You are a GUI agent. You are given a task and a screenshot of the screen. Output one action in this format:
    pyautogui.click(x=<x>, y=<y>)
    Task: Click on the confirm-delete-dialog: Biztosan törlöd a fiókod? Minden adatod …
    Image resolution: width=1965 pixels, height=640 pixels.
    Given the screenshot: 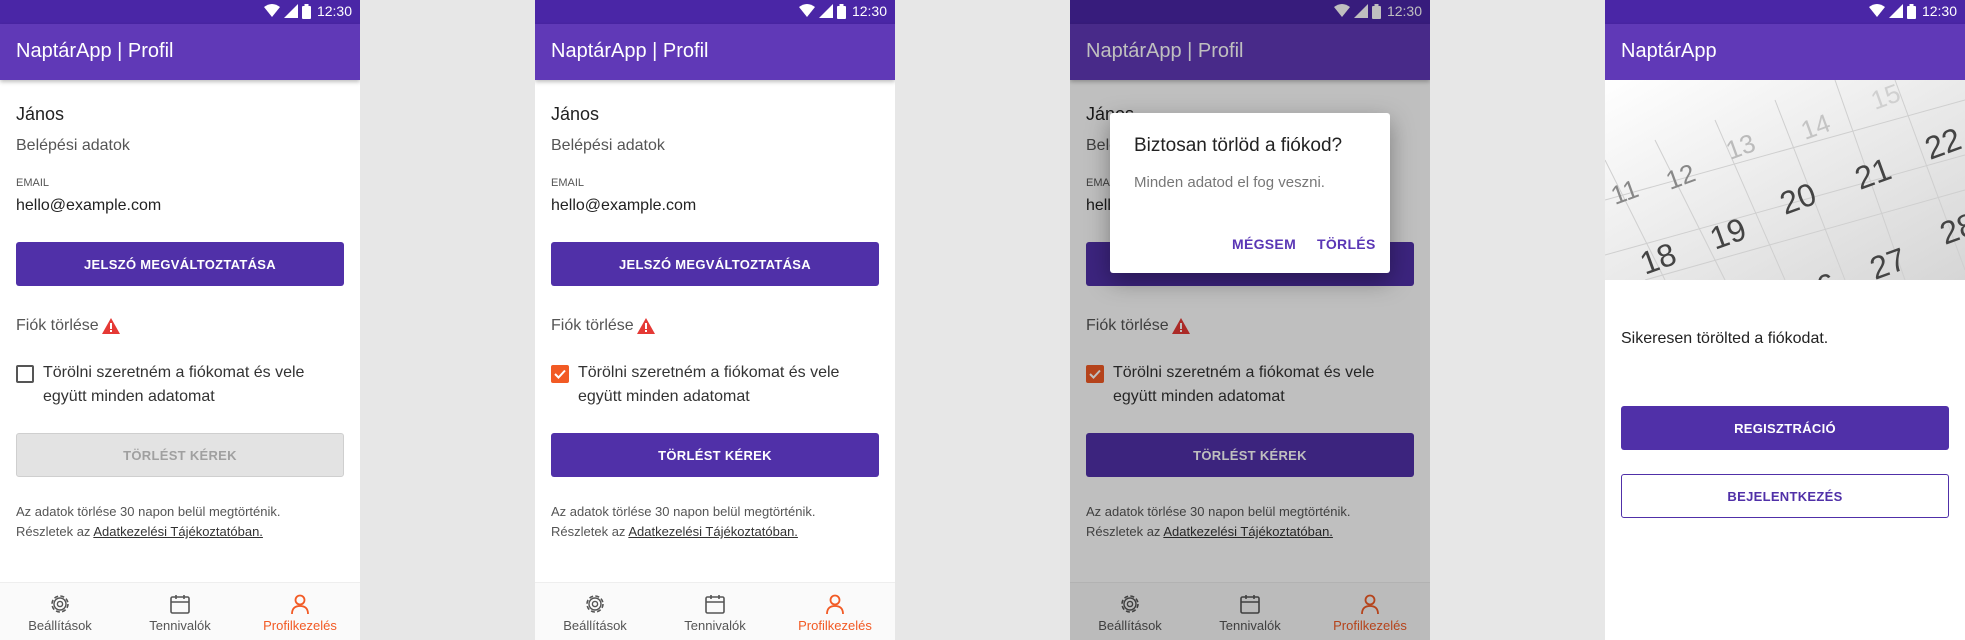 What is the action you would take?
    pyautogui.click(x=1250, y=193)
    